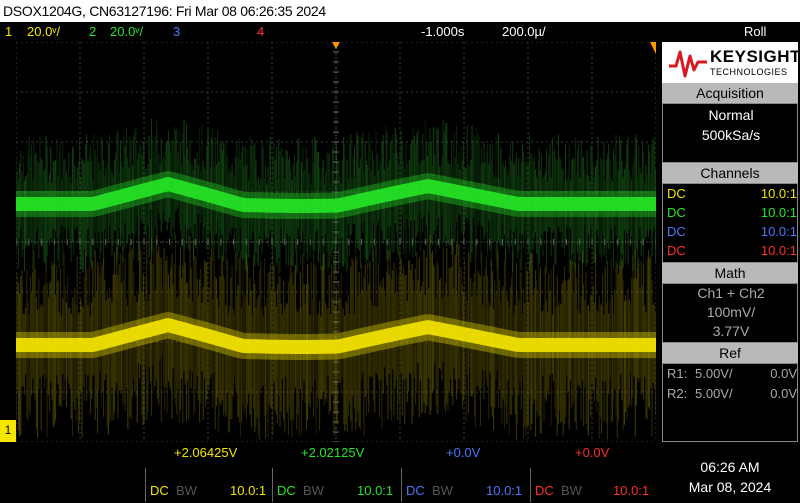  I want to click on channel-row-2: DC 10.0:1, so click(732, 213).